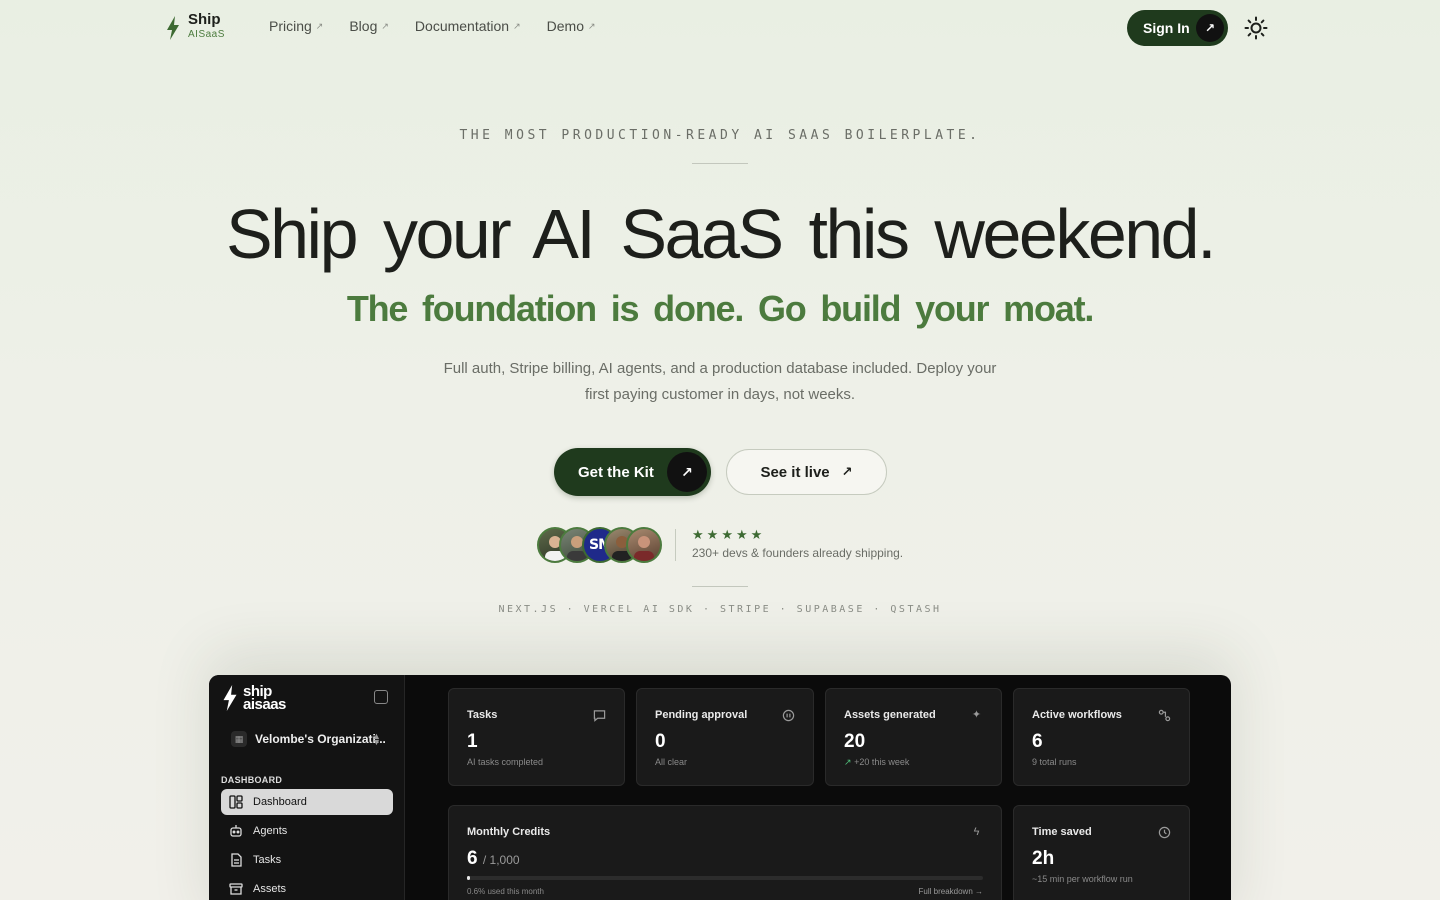 The height and width of the screenshot is (900, 1440). I want to click on logo-sub: AISaaS, so click(206, 34).